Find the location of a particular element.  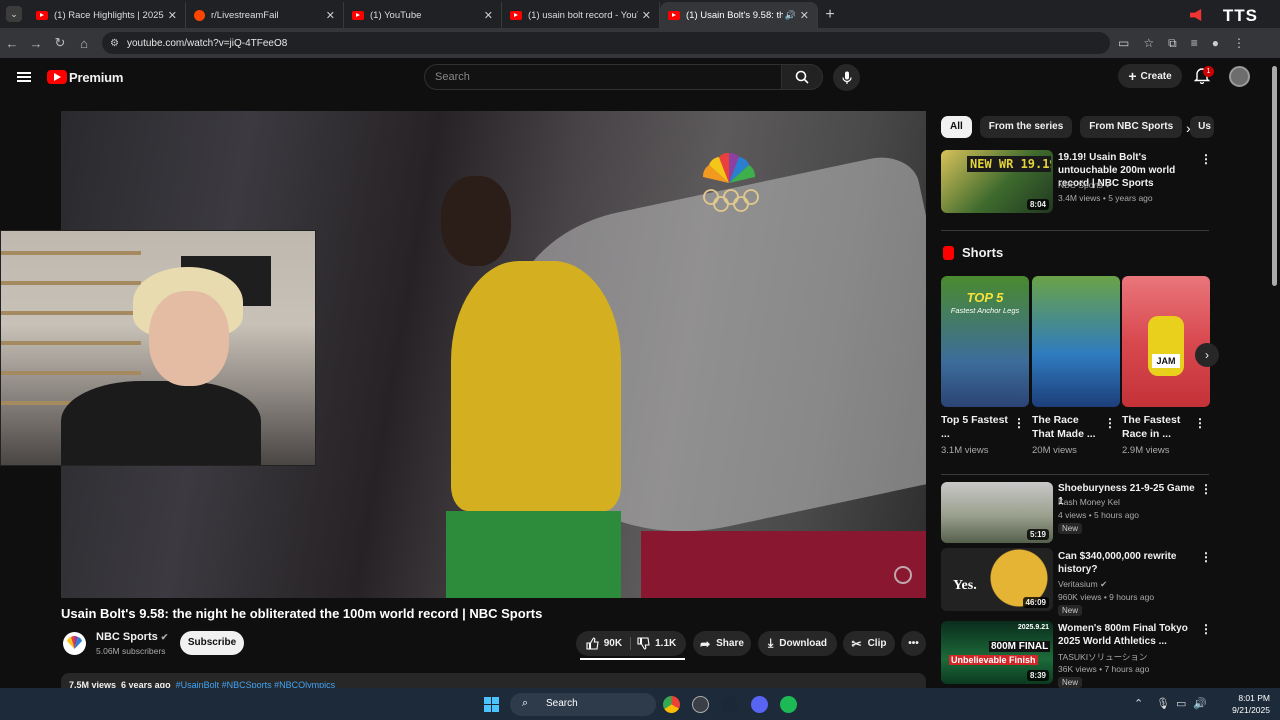

youtube-favicon-icon is located at coordinates (674, 15).